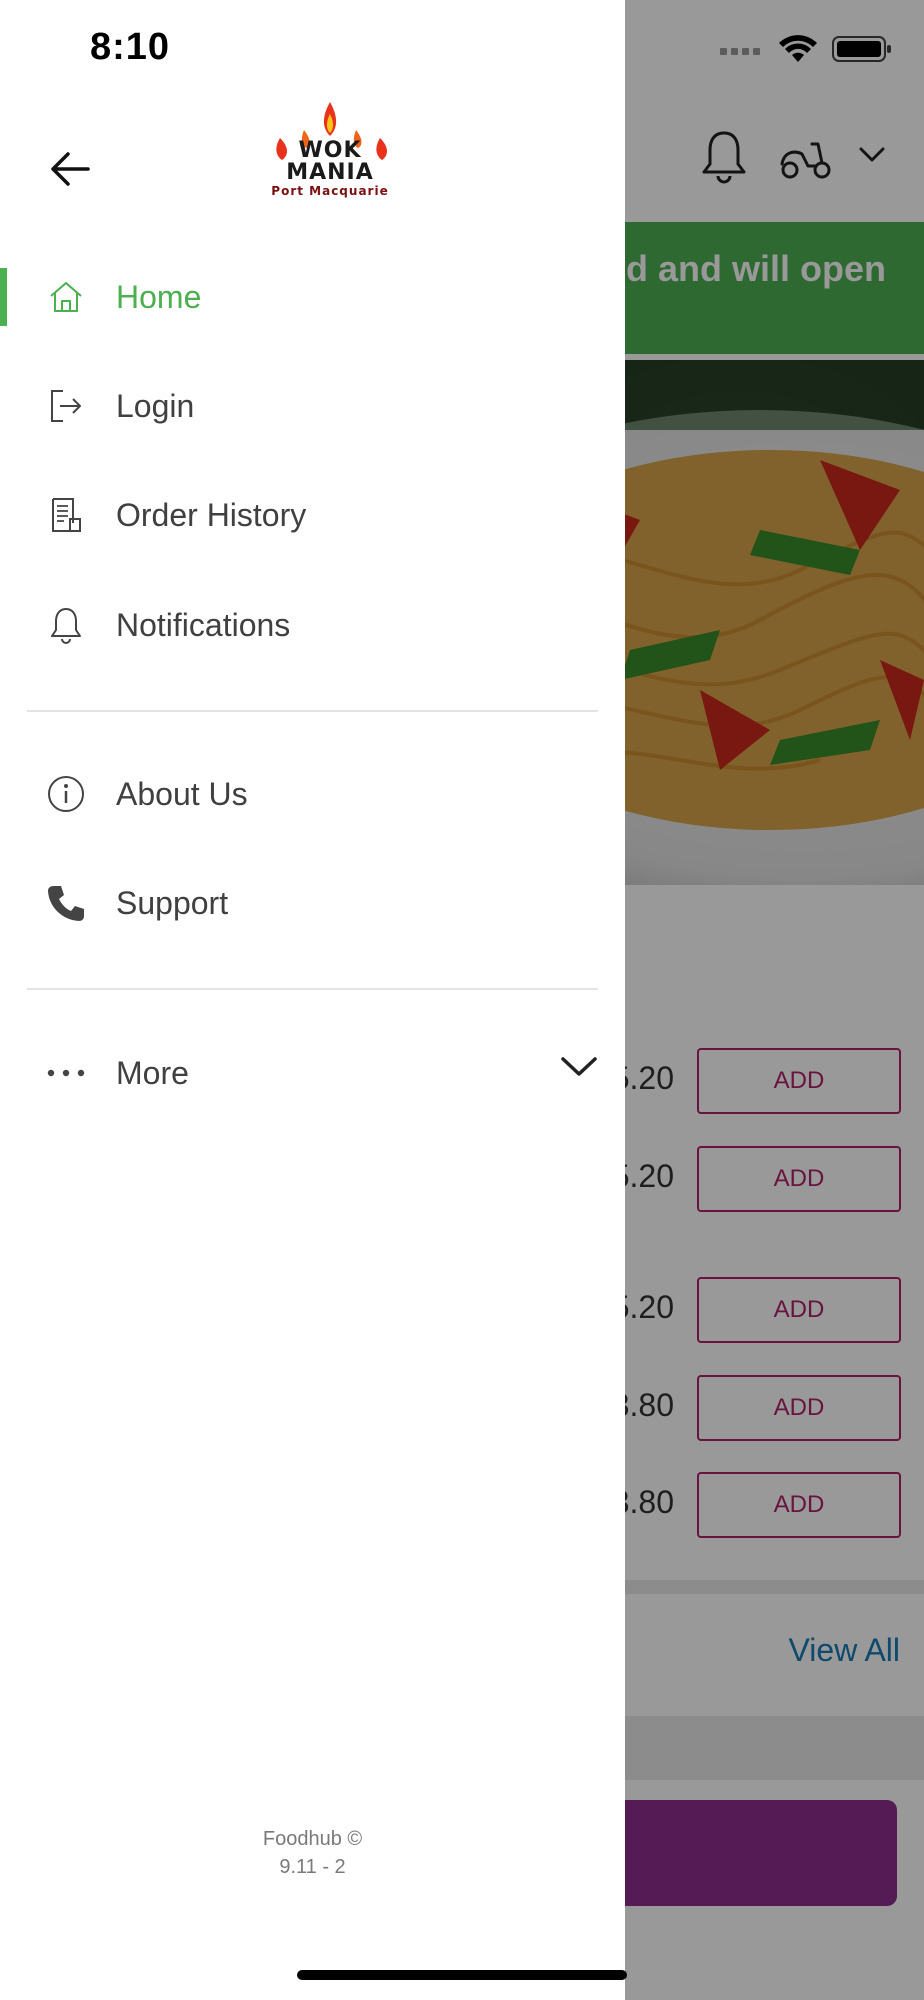 The height and width of the screenshot is (2000, 924). I want to click on nav-item-support: Support, so click(312, 903).